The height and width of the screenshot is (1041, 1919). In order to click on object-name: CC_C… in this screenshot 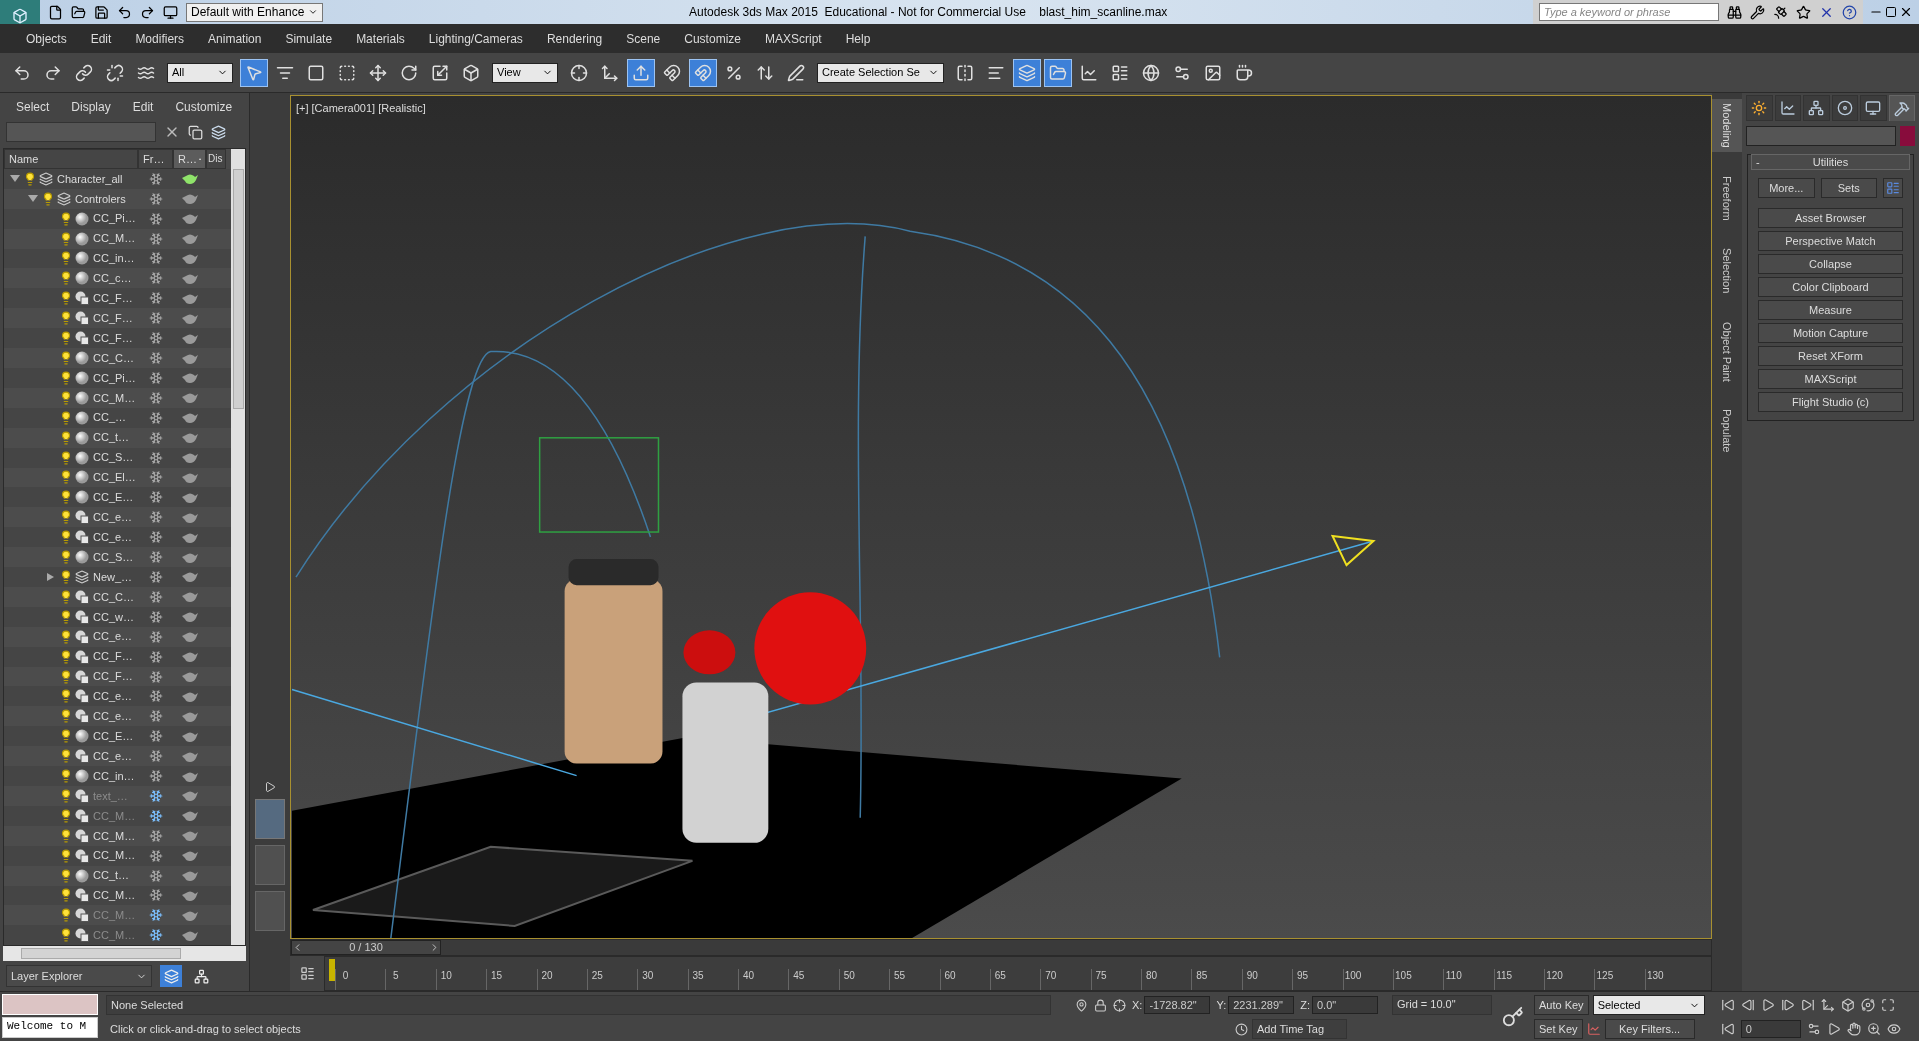, I will do `click(113, 597)`.